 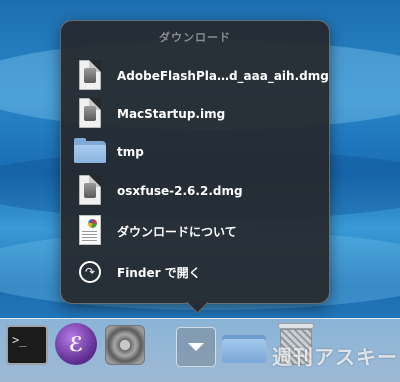 I want to click on stack-item-osxfuse-dmg: osxfuse-2.6.2.dmg, so click(x=198, y=191).